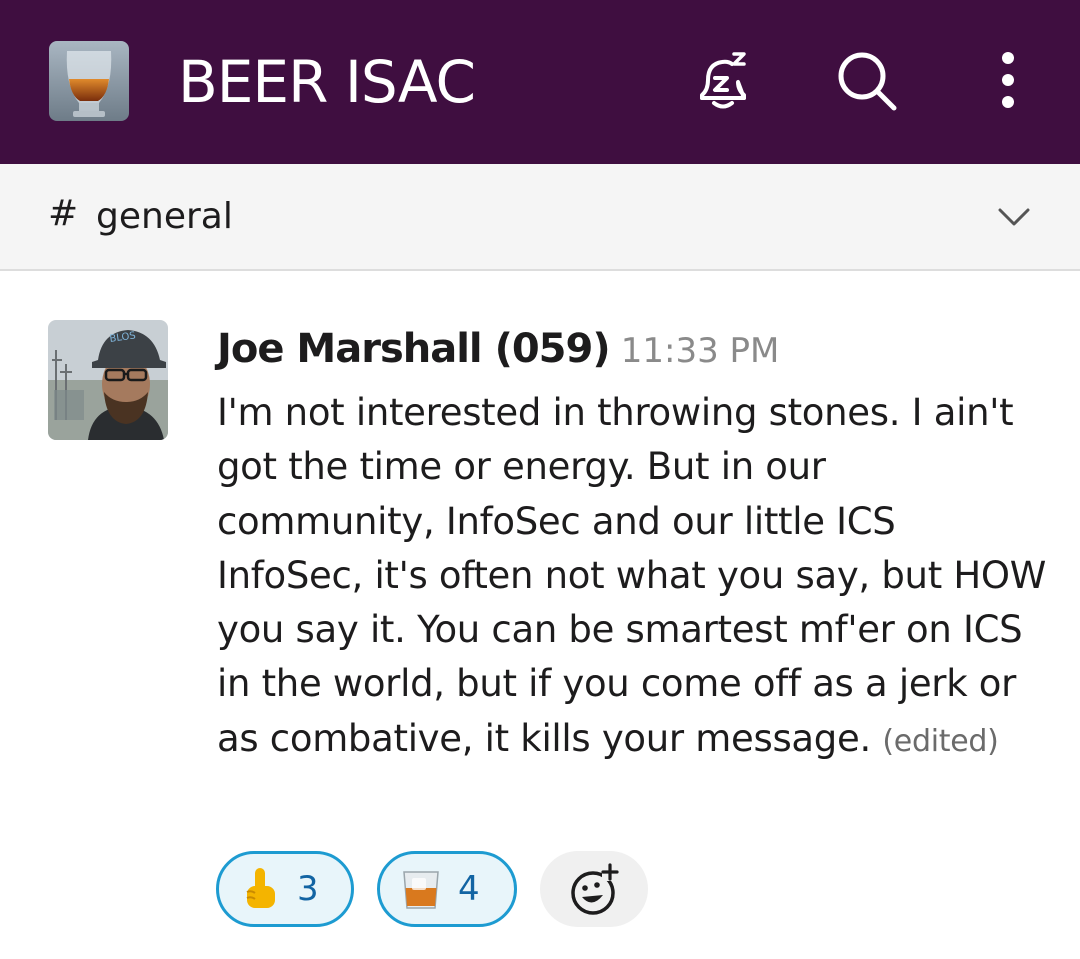  What do you see at coordinates (469, 889) in the screenshot?
I see `reaction-count: 4` at bounding box center [469, 889].